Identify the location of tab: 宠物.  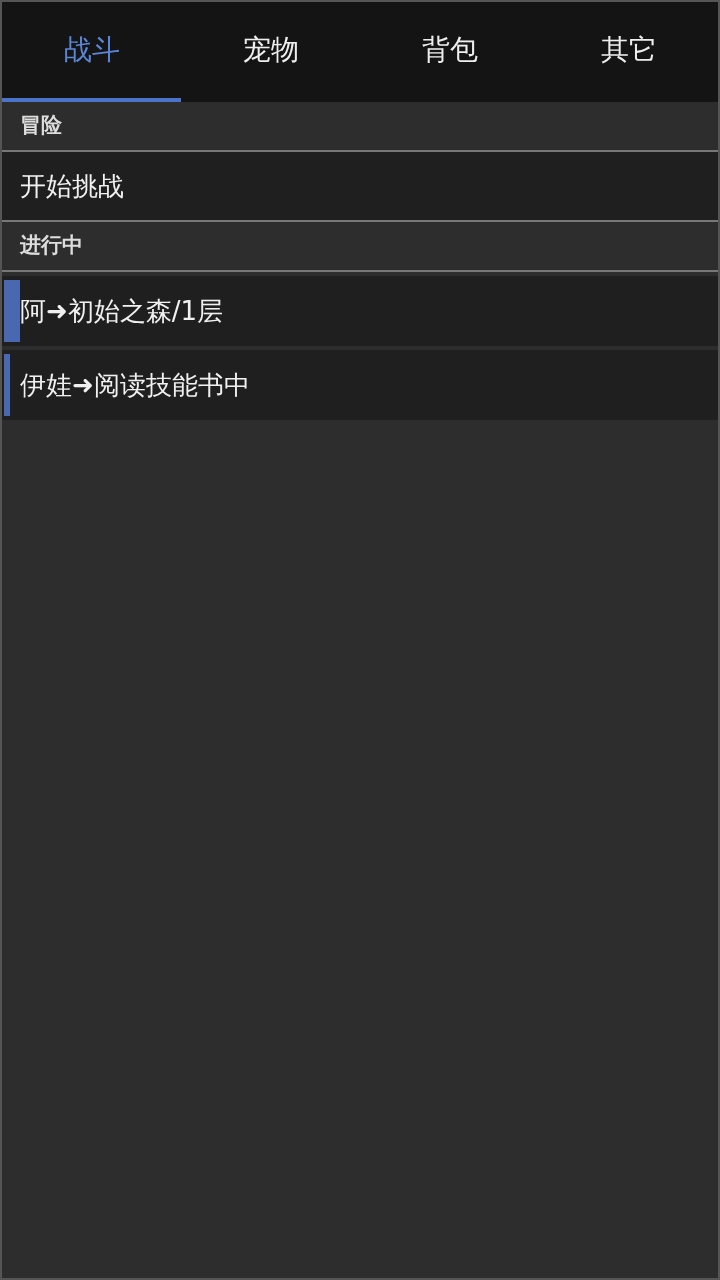
(270, 52).